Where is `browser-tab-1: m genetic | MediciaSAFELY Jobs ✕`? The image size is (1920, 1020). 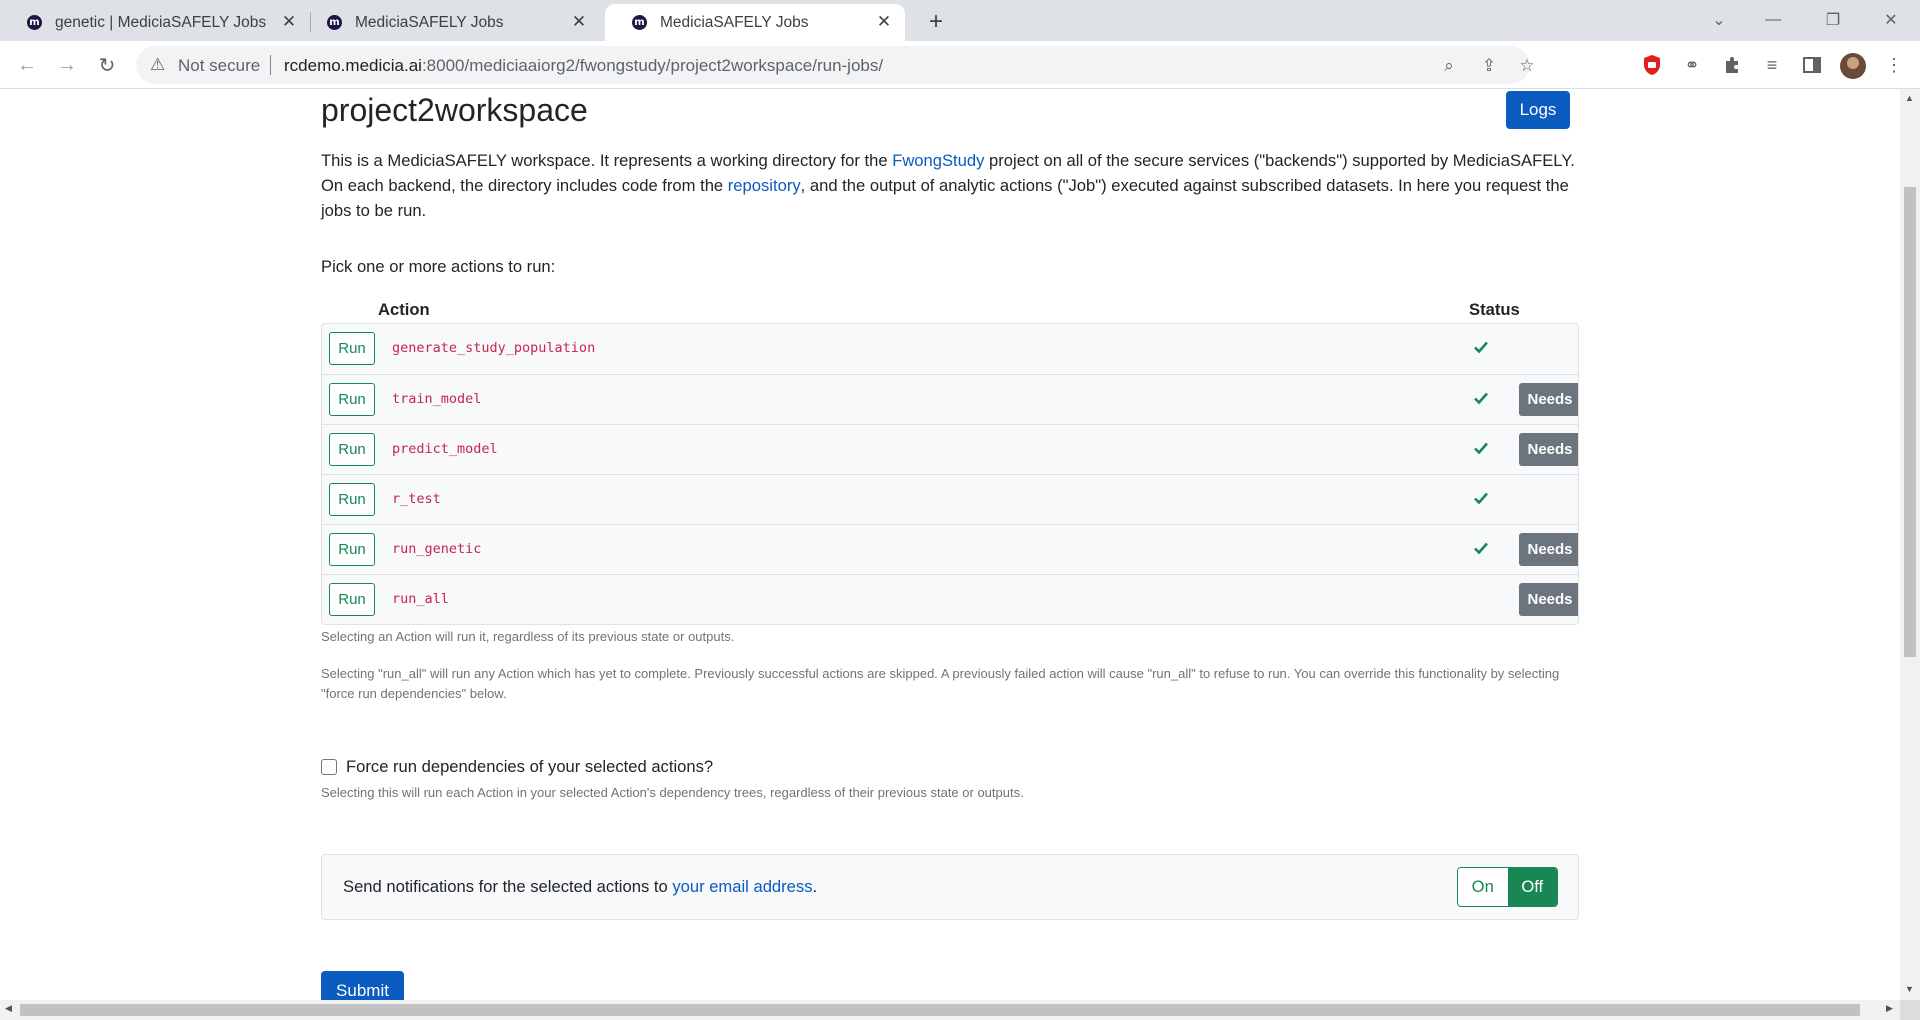 browser-tab-1: m genetic | MediciaSAFELY Jobs ✕ is located at coordinates (155, 22).